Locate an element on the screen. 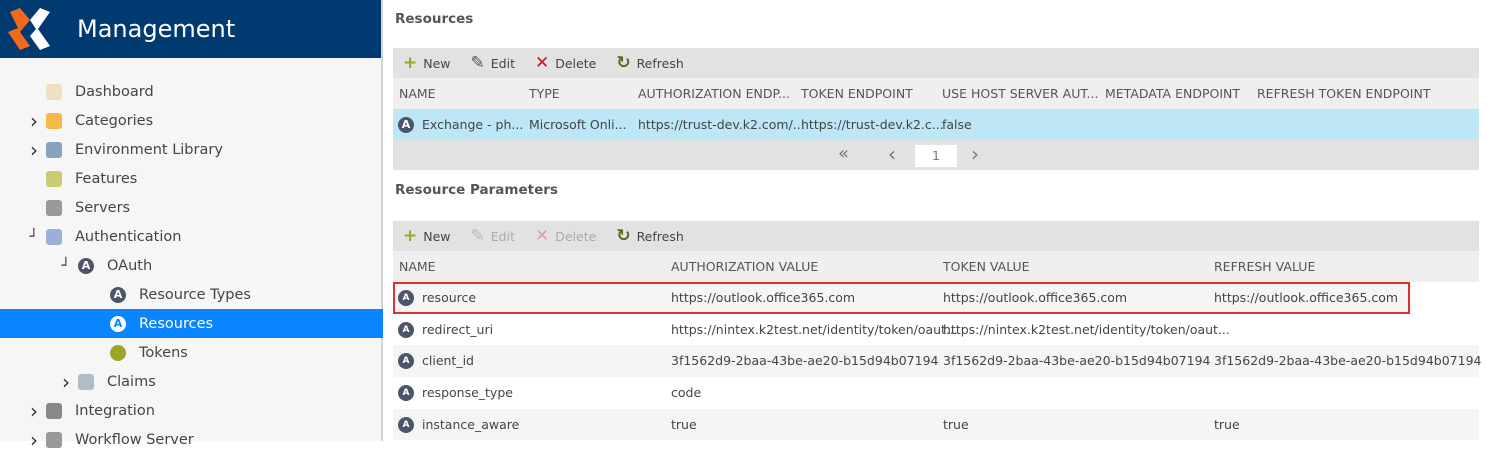  sidebar-item-features: Features is located at coordinates (191, 178).